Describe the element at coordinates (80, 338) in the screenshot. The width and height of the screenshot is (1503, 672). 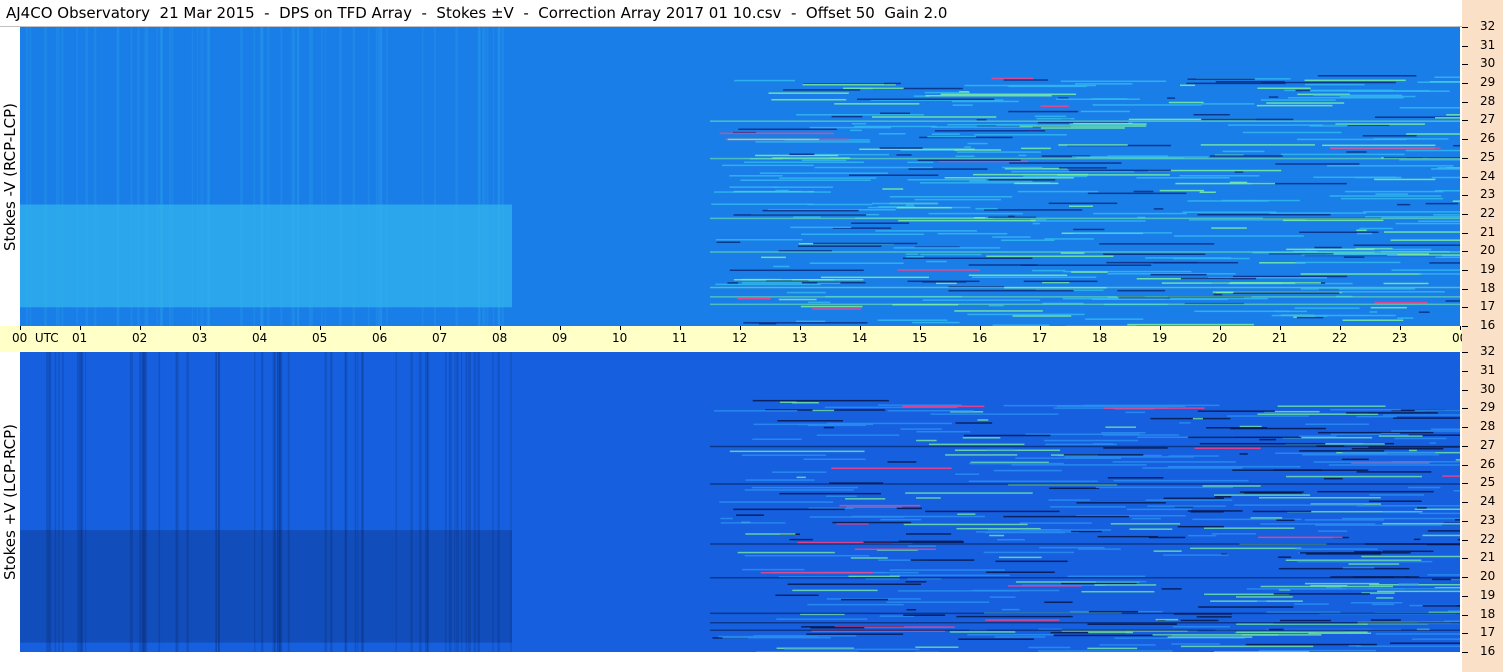
I see `time-tick-label: 01` at that location.